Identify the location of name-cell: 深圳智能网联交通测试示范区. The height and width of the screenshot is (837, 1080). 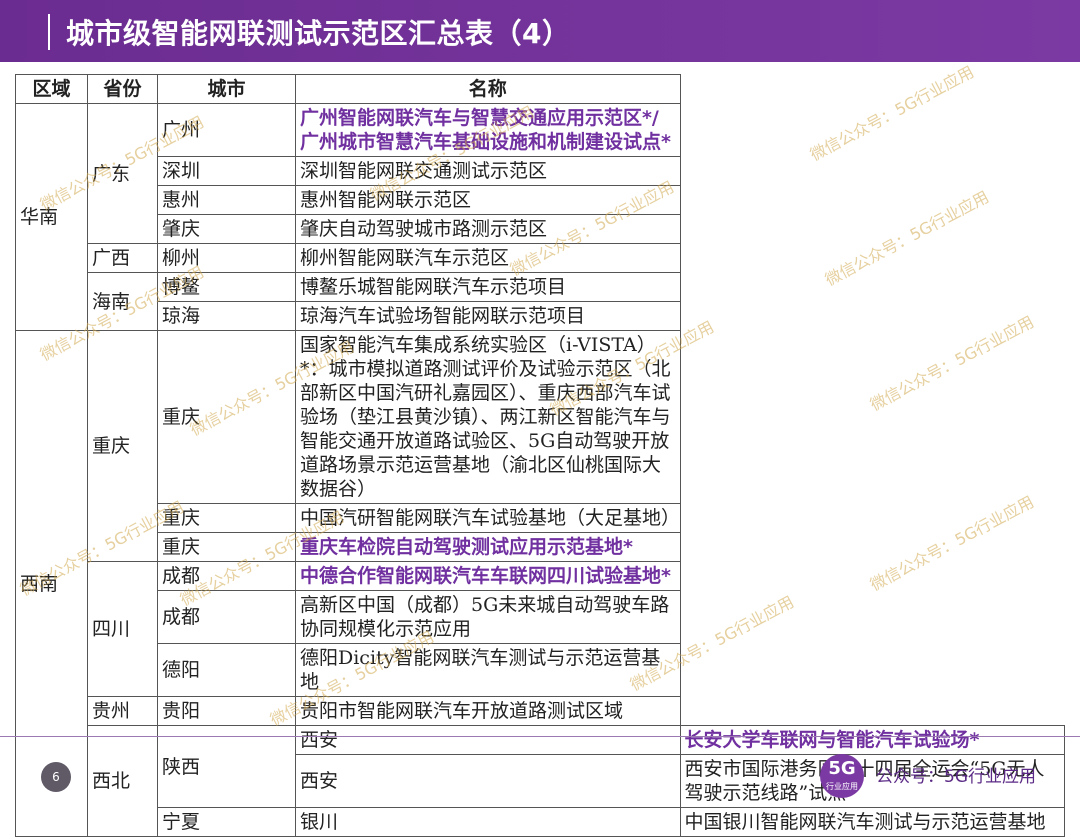
(488, 171).